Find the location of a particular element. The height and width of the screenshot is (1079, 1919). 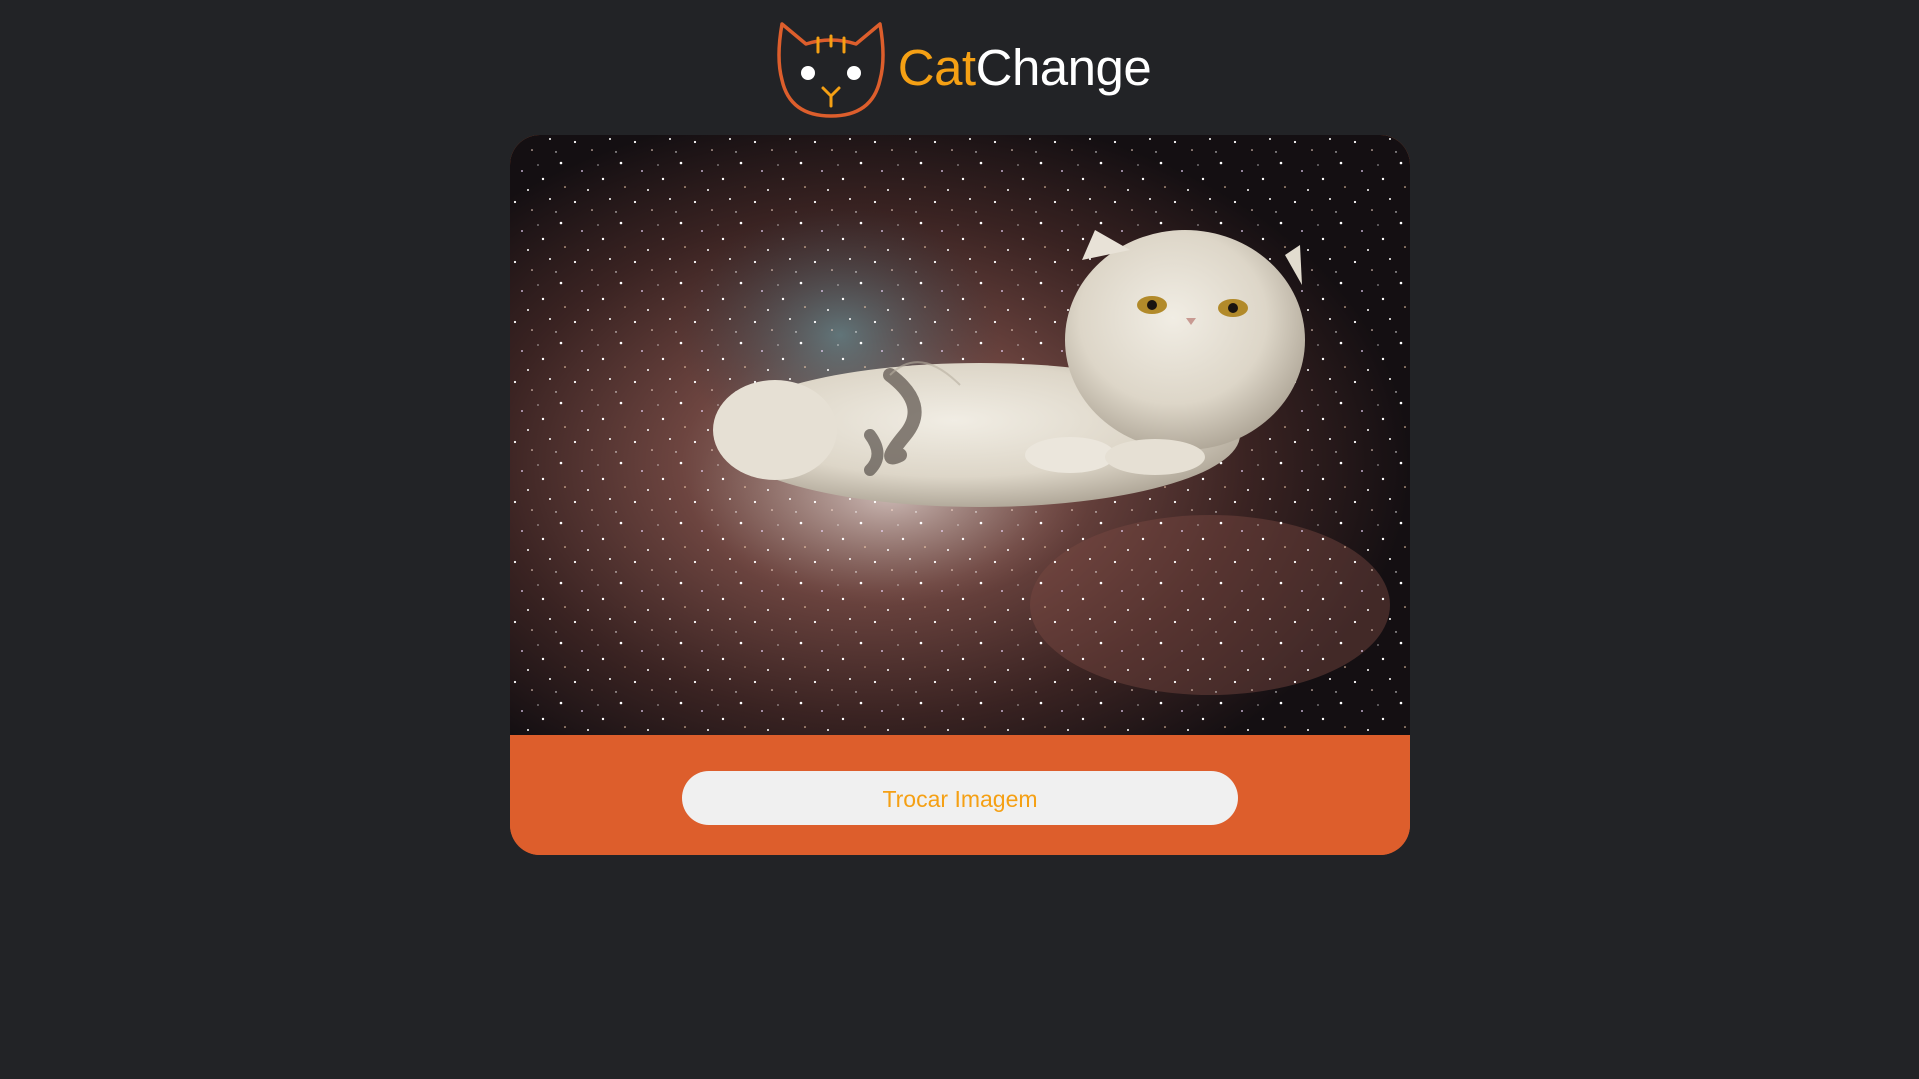

change-image-button: Trocar Imagem is located at coordinates (960, 798).